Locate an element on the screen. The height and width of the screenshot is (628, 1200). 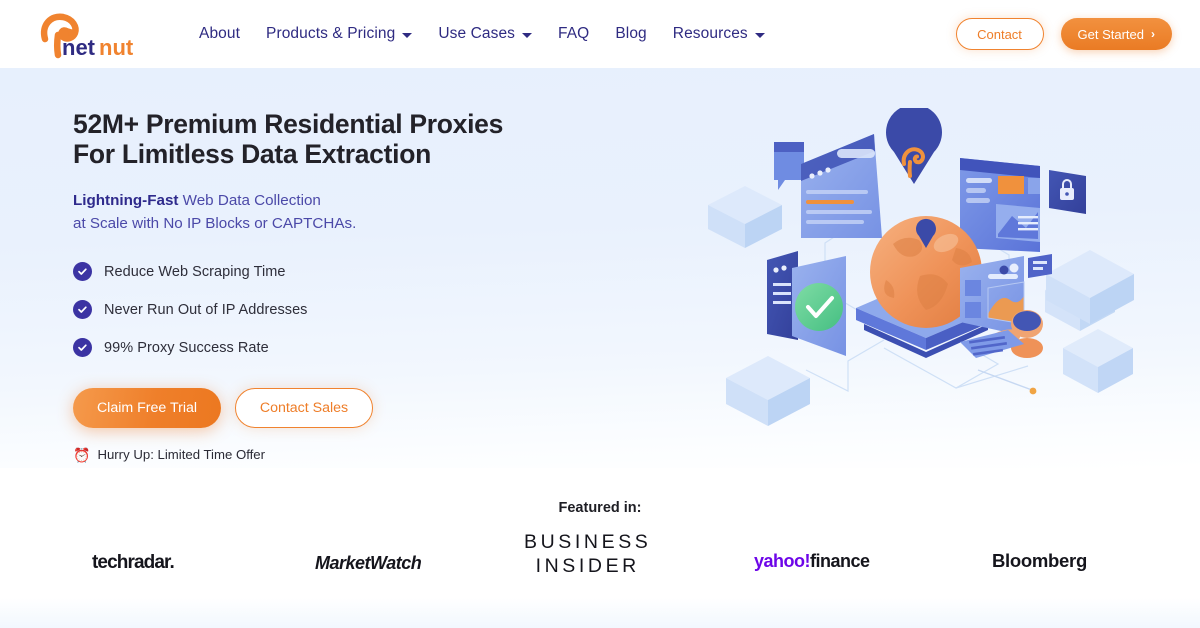
header-actions: Contact Get Started › is located at coordinates (1063, 34).